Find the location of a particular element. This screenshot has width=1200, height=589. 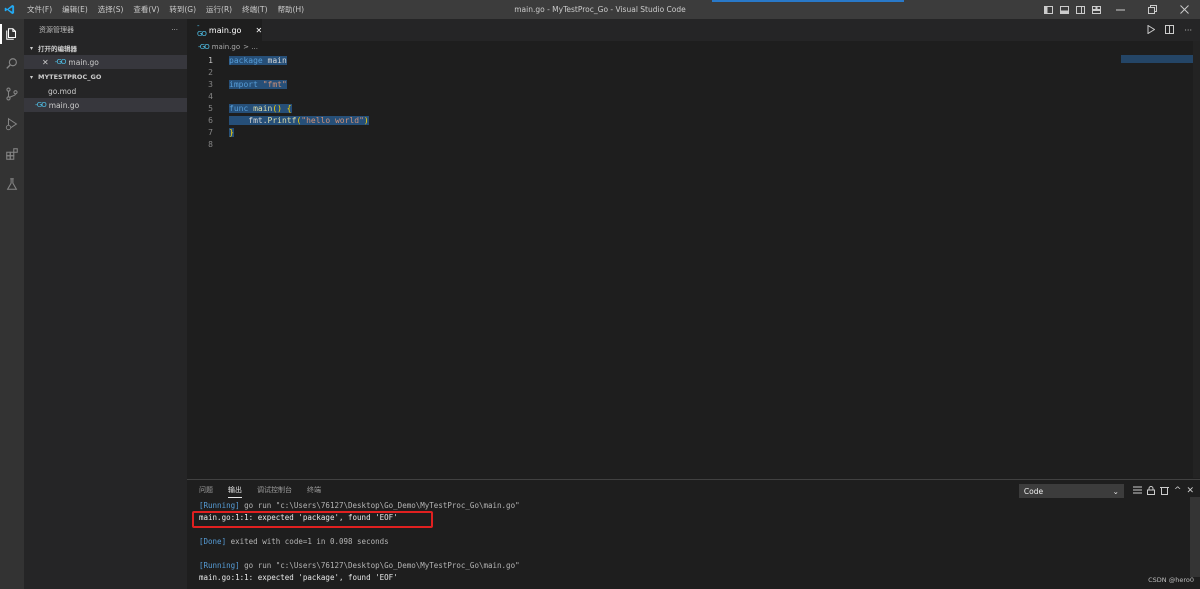

code-line: 3 import "fmt" is located at coordinates (652, 84).